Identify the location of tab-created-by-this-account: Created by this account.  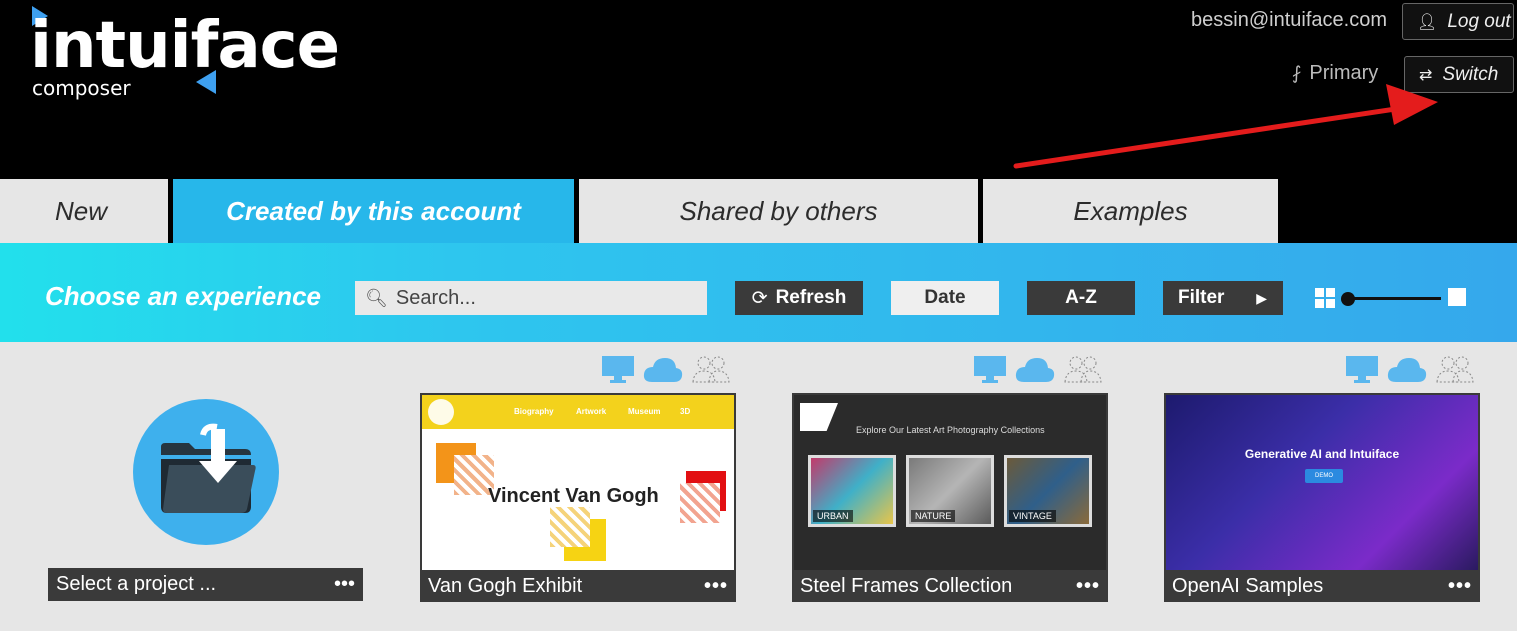
(373, 211).